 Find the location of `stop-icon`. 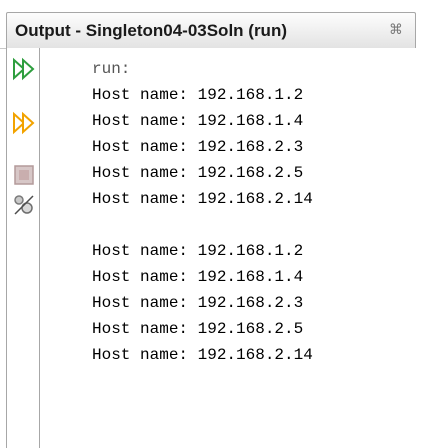

stop-icon is located at coordinates (24, 175).